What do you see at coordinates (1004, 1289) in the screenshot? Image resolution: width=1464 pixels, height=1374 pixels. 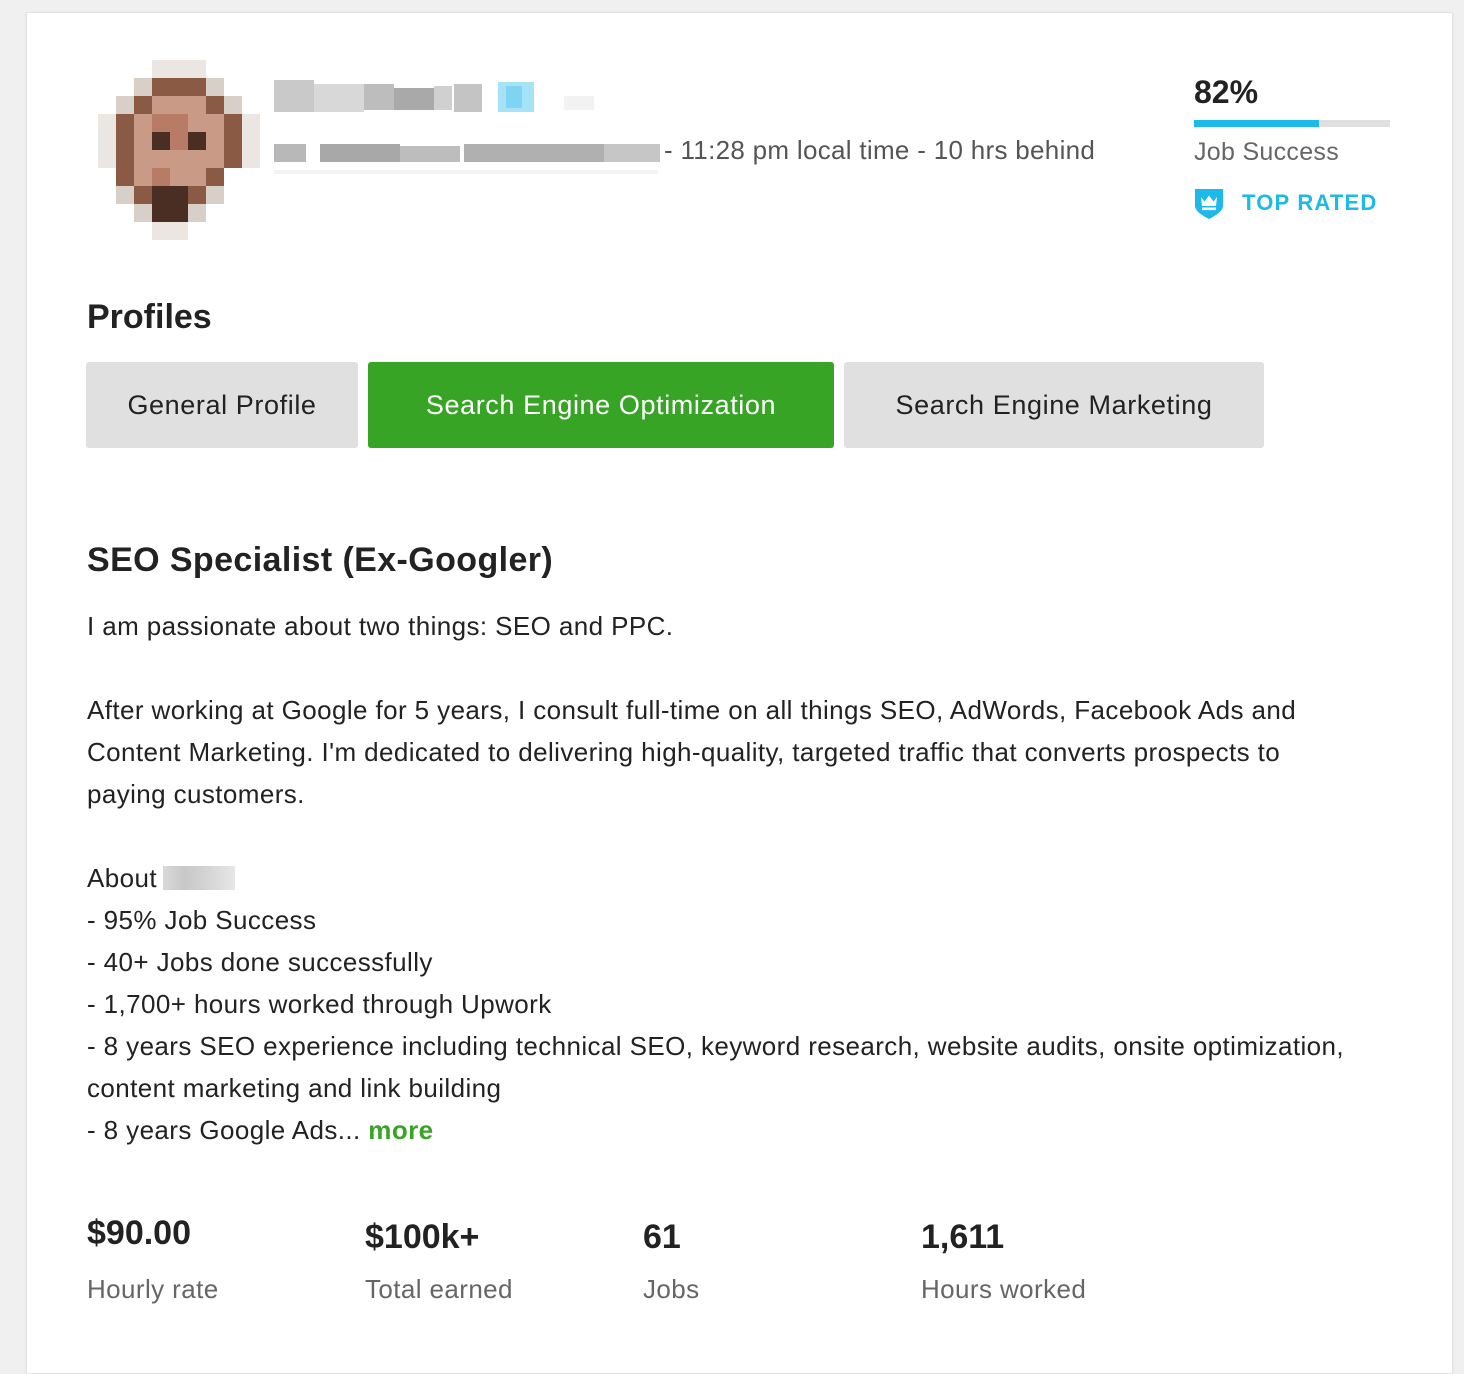 I see `stat-label: Hours worked` at bounding box center [1004, 1289].